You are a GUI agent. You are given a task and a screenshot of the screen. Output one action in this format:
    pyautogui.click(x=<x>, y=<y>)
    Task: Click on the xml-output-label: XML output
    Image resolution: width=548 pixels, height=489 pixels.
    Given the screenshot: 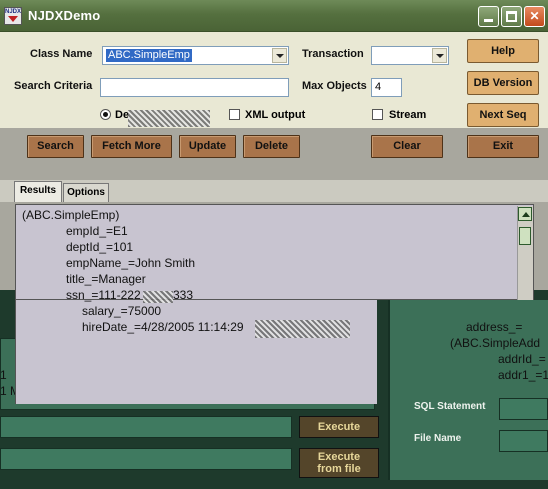 What is the action you would take?
    pyautogui.click(x=275, y=115)
    